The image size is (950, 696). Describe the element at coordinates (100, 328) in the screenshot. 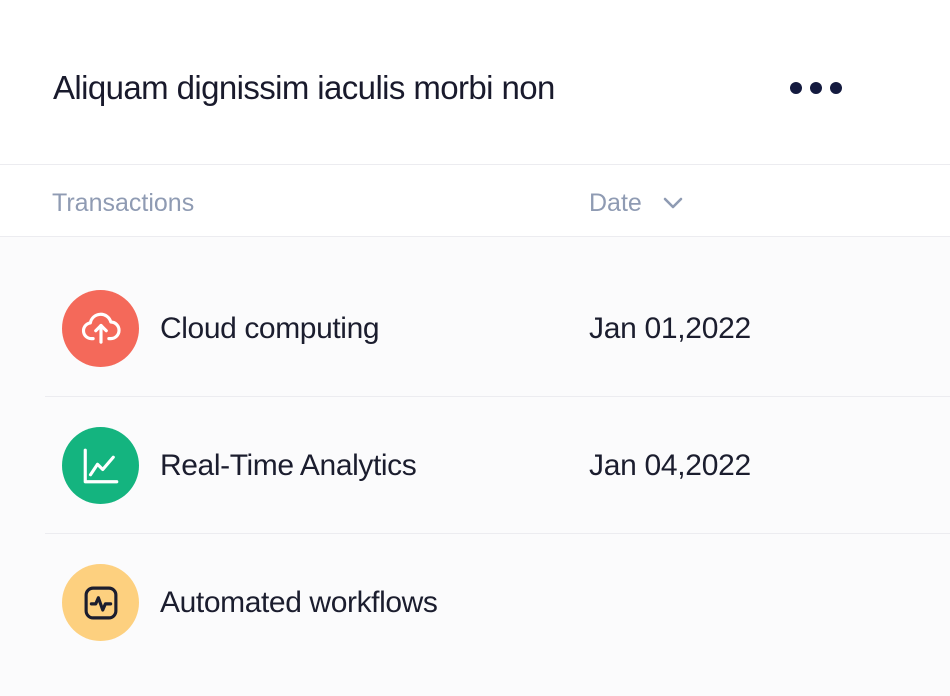

I see `cloud-upload-icon` at that location.